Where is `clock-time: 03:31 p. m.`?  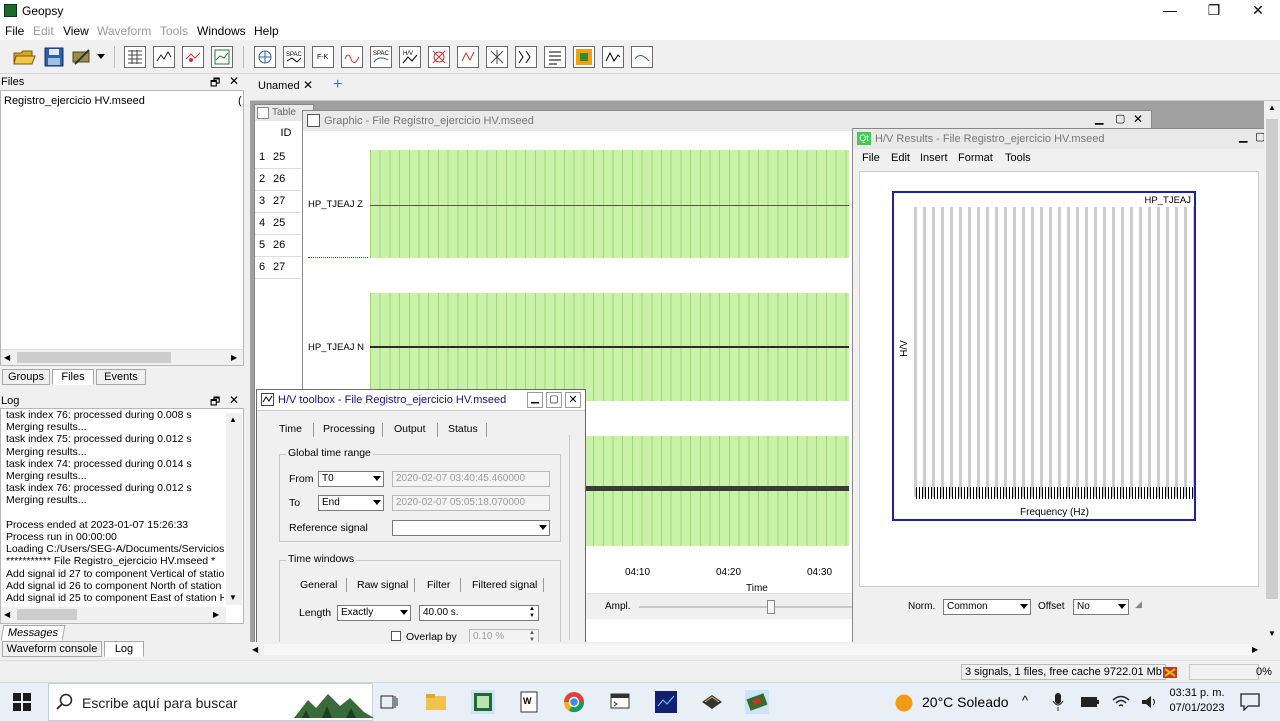 clock-time: 03:31 p. m. is located at coordinates (1197, 693).